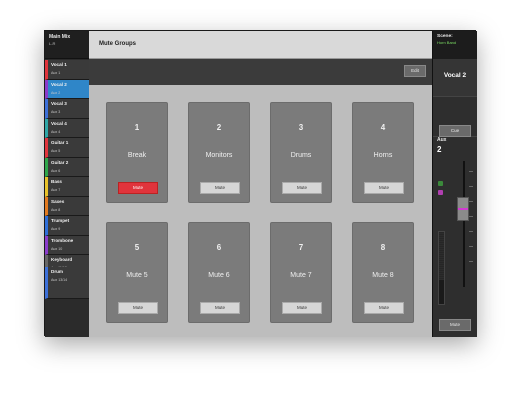  Describe the element at coordinates (62, 240) in the screenshot. I see `channel-name: Trombone` at that location.